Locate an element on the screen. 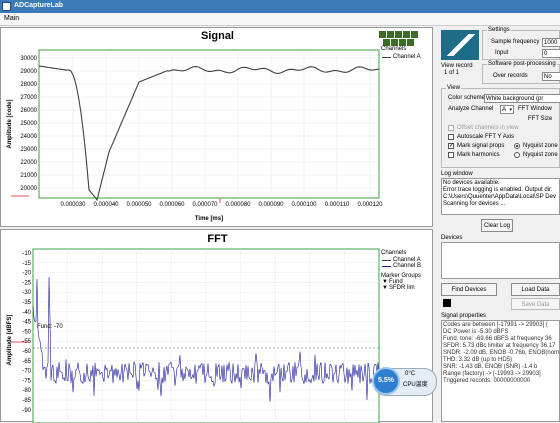  signal-legend: Channels Channel A is located at coordinates (406, 58).